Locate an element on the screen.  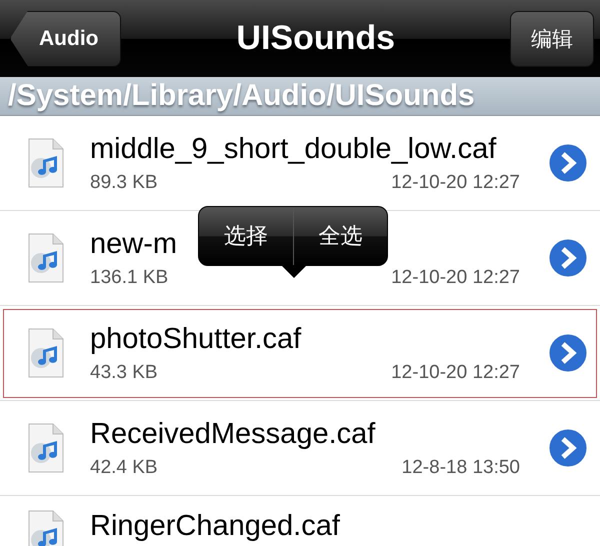
file-name: RingerChanged.caf is located at coordinates (215, 526).